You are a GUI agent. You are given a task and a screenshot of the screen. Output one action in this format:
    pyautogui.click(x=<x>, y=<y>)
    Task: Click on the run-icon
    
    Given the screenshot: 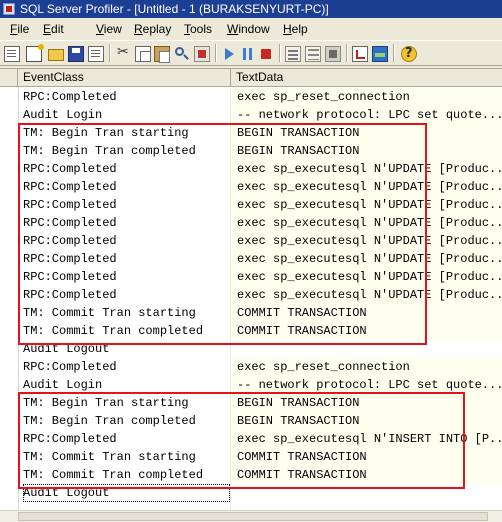 What is the action you would take?
    pyautogui.click(x=229, y=54)
    